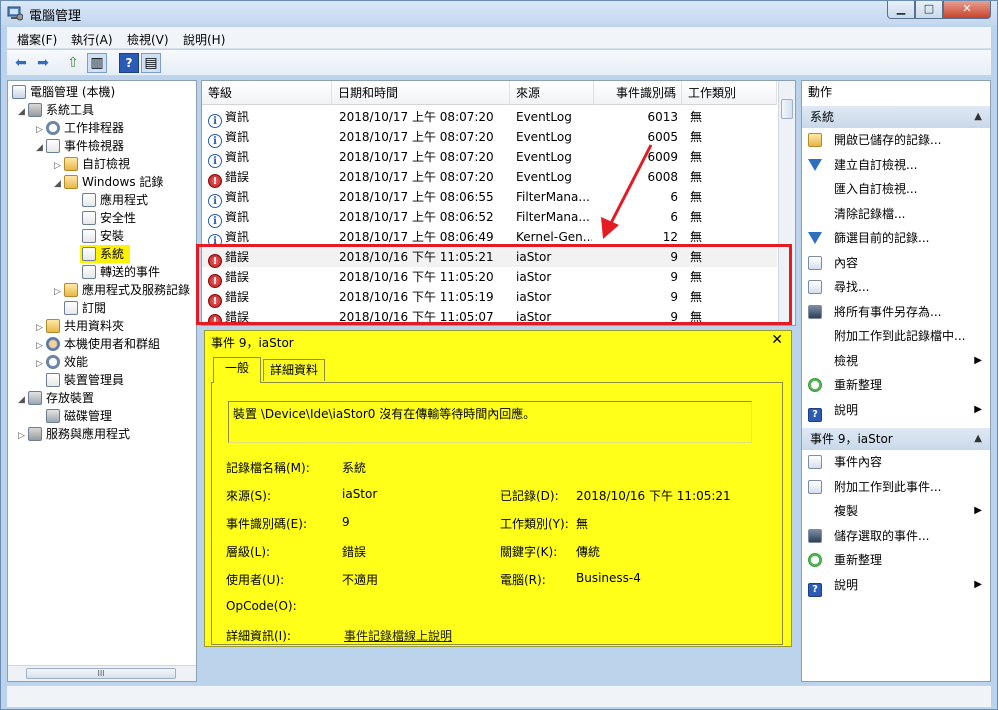  Describe the element at coordinates (967, 10) in the screenshot. I see `close-button: ✕` at that location.